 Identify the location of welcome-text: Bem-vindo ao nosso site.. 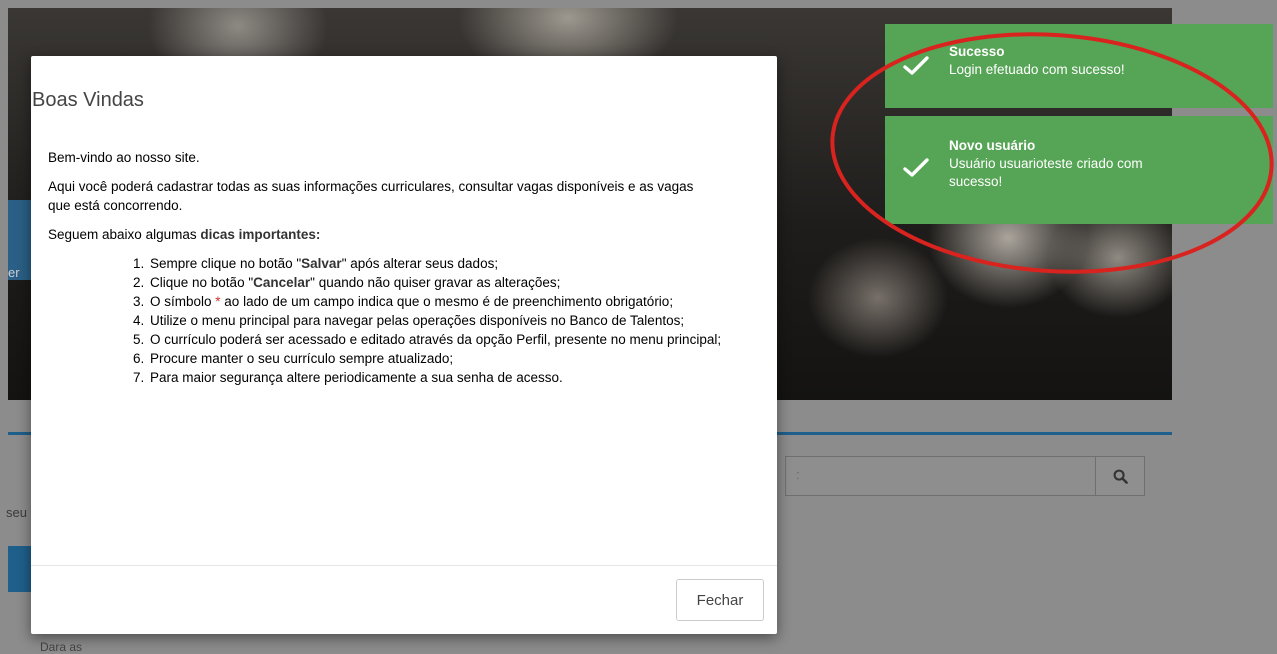
(124, 157).